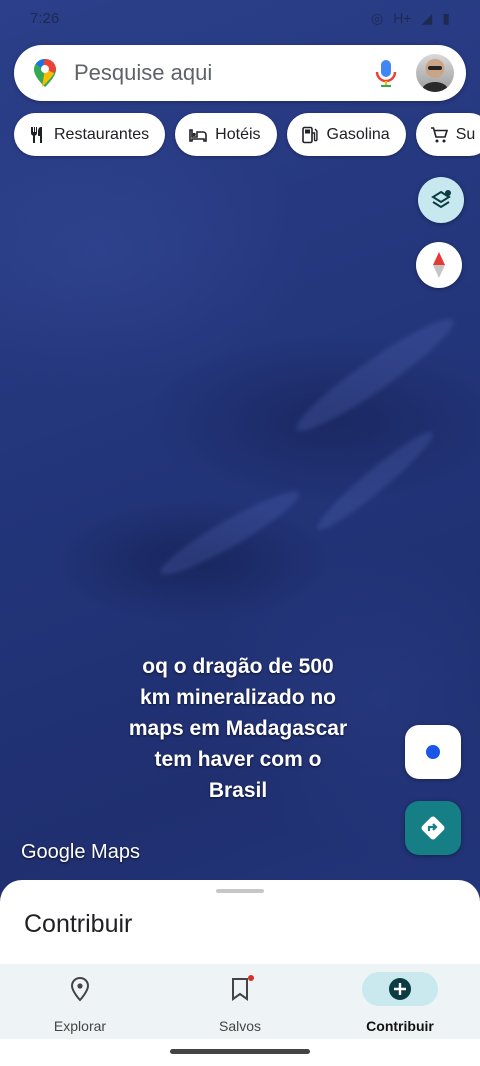 The width and height of the screenshot is (480, 1066). What do you see at coordinates (238, 666) in the screenshot?
I see `caption-line: oq o dragão de 500` at bounding box center [238, 666].